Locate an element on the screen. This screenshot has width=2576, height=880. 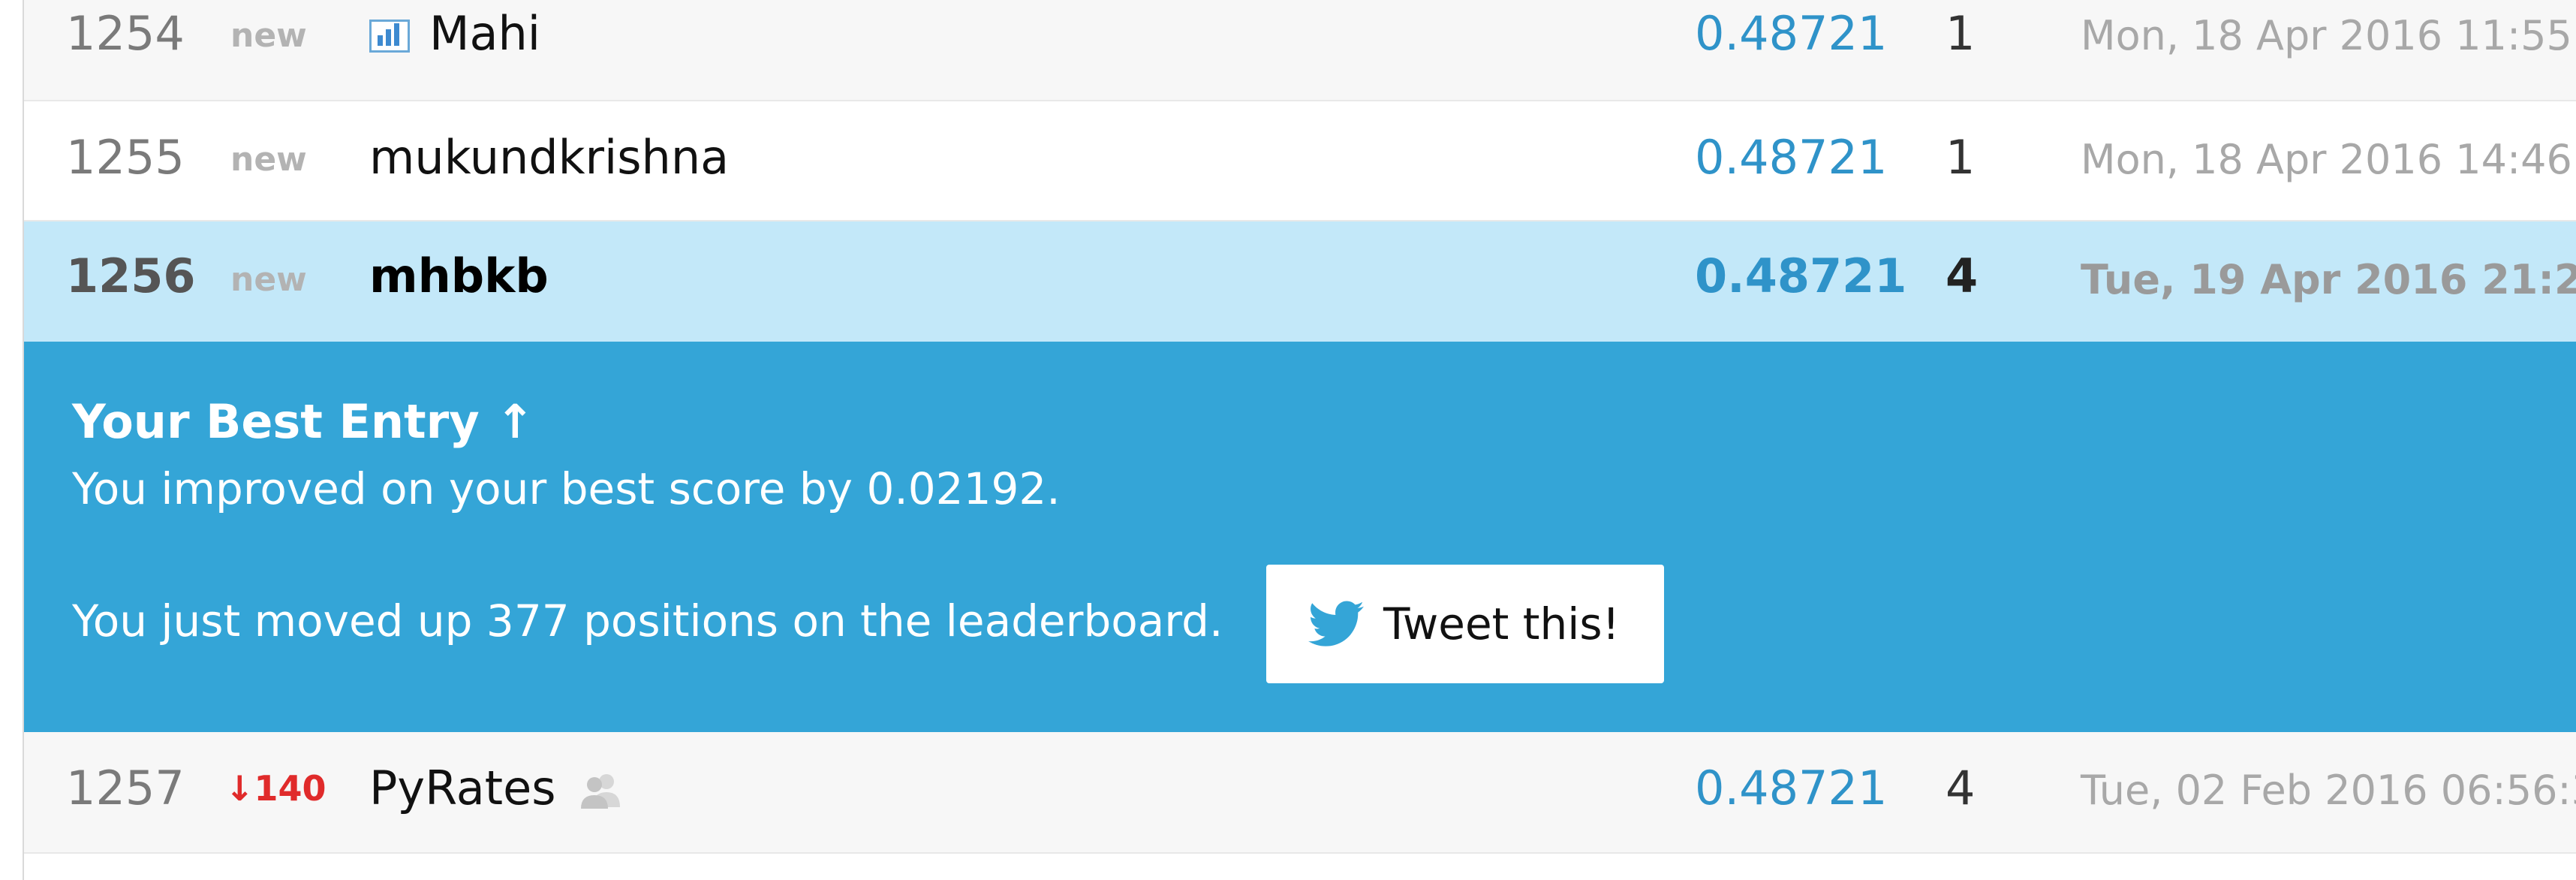
rank-cell: 1257 is located at coordinates (125, 788).